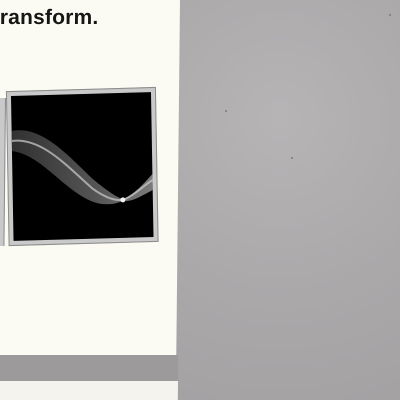 This screenshot has height=400, width=400. What do you see at coordinates (89, 390) in the screenshot?
I see `next-page-edge` at bounding box center [89, 390].